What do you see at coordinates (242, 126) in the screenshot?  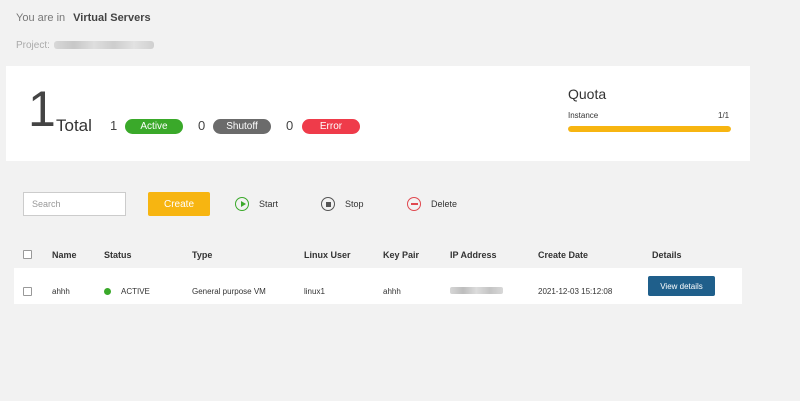 I see `shutoff-badge: Shutoff` at bounding box center [242, 126].